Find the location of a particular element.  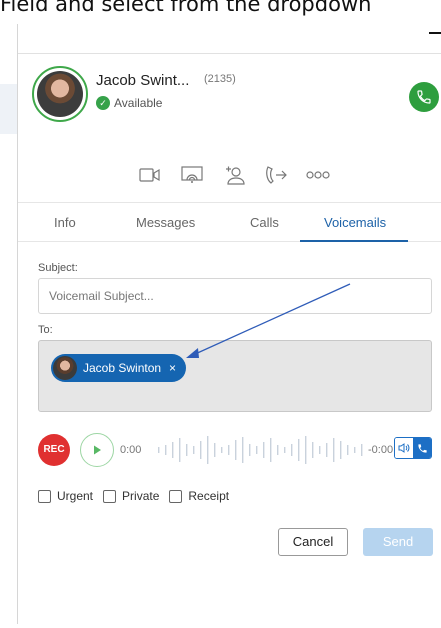

play-button is located at coordinates (97, 450).